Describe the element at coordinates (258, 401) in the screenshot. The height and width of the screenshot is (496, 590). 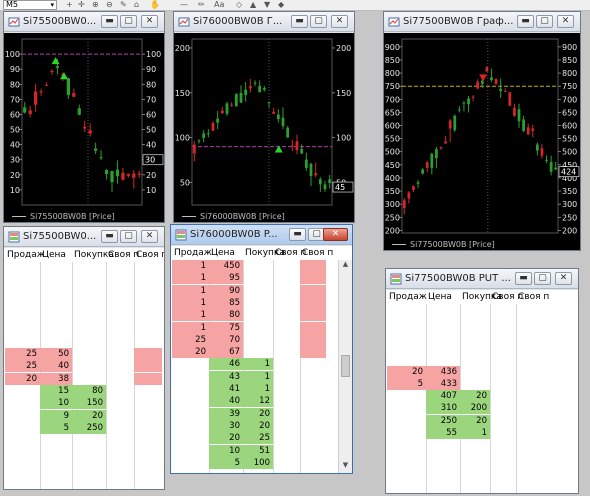
I see `cell-buy: 12` at that location.